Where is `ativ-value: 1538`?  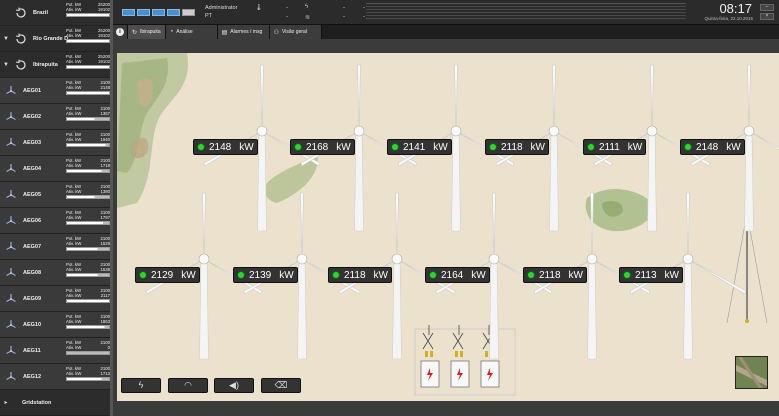
ativ-value: 1538 is located at coordinates (105, 270).